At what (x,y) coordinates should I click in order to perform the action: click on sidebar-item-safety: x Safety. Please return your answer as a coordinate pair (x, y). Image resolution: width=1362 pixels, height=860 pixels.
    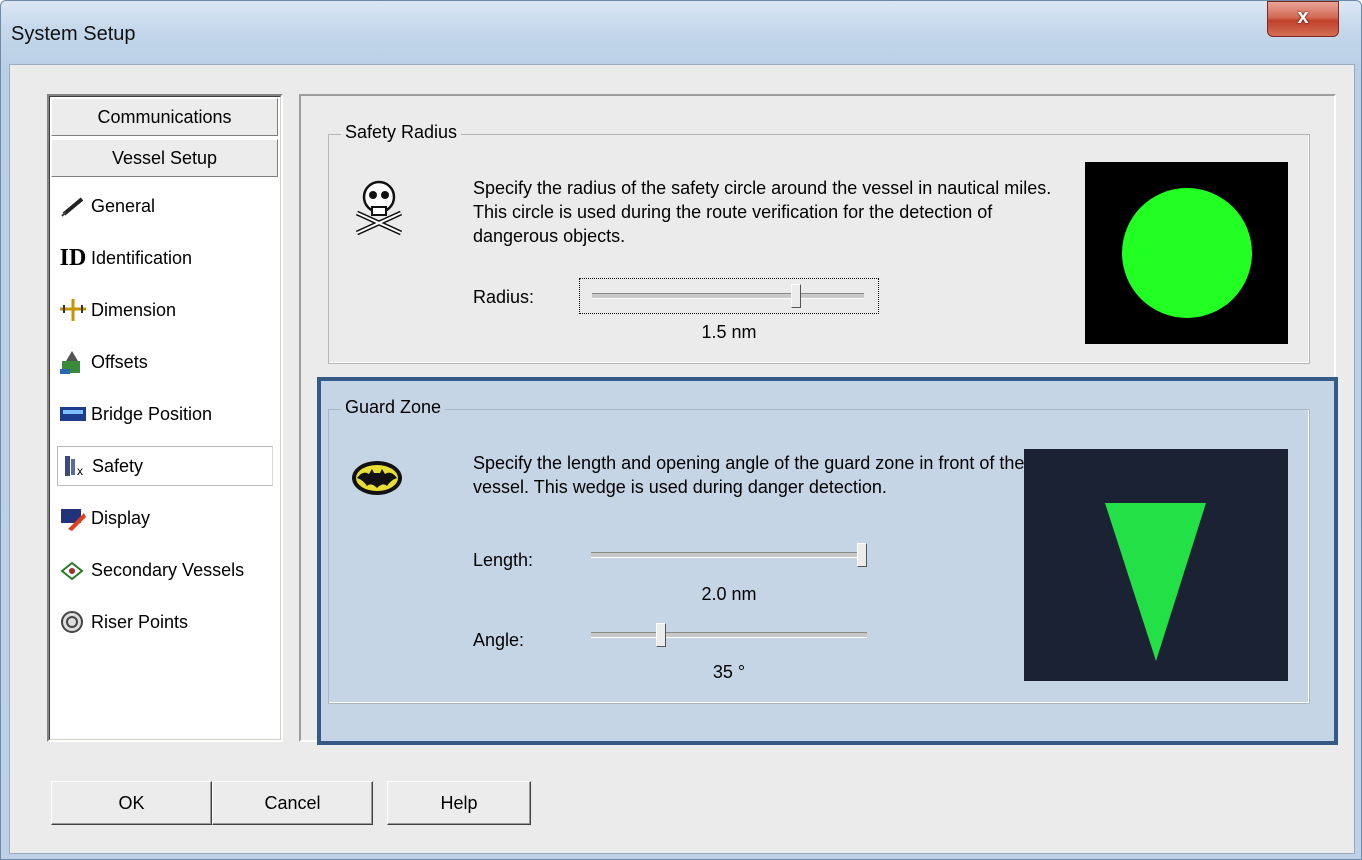
    Looking at the image, I should click on (165, 466).